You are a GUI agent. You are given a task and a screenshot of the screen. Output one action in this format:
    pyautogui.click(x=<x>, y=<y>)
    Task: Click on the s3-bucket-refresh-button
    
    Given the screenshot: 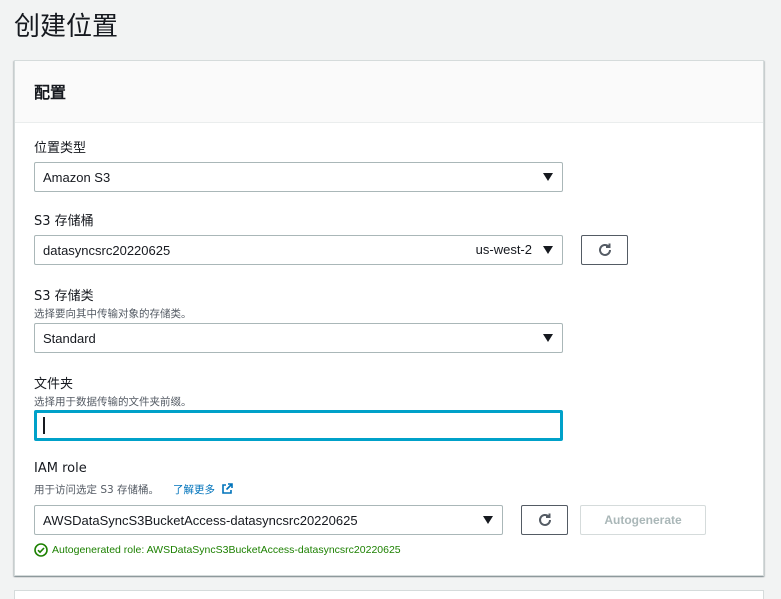 What is the action you would take?
    pyautogui.click(x=604, y=250)
    